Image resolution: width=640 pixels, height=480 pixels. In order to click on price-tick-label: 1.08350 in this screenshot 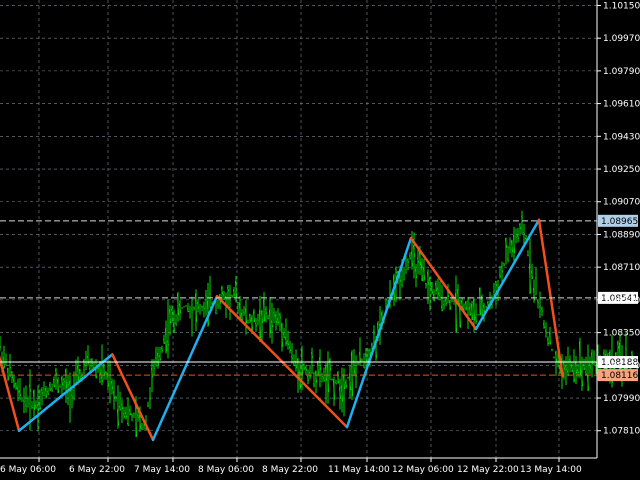, I will do `click(621, 334)`.